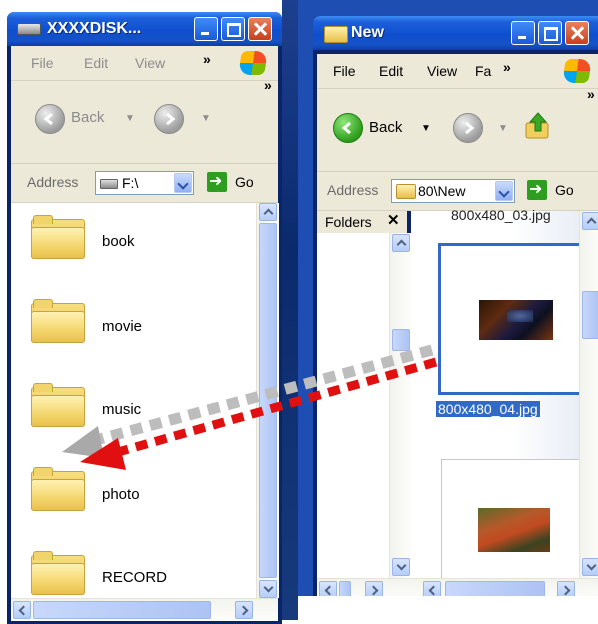 The height and width of the screenshot is (624, 598). I want to click on folder-label: music, so click(122, 409).